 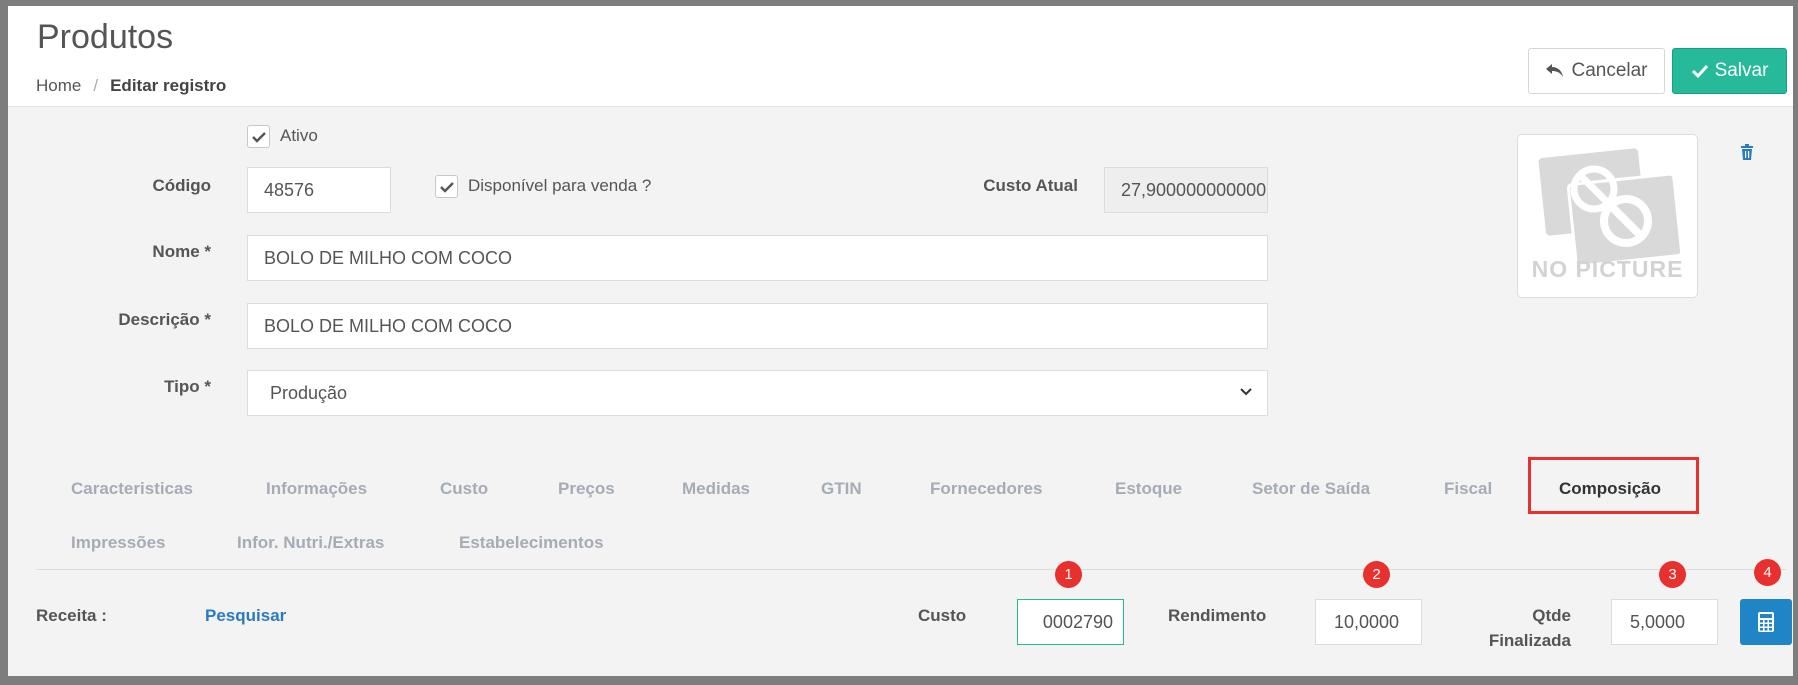 I want to click on rendimento-label: Rendimento, so click(x=1217, y=615).